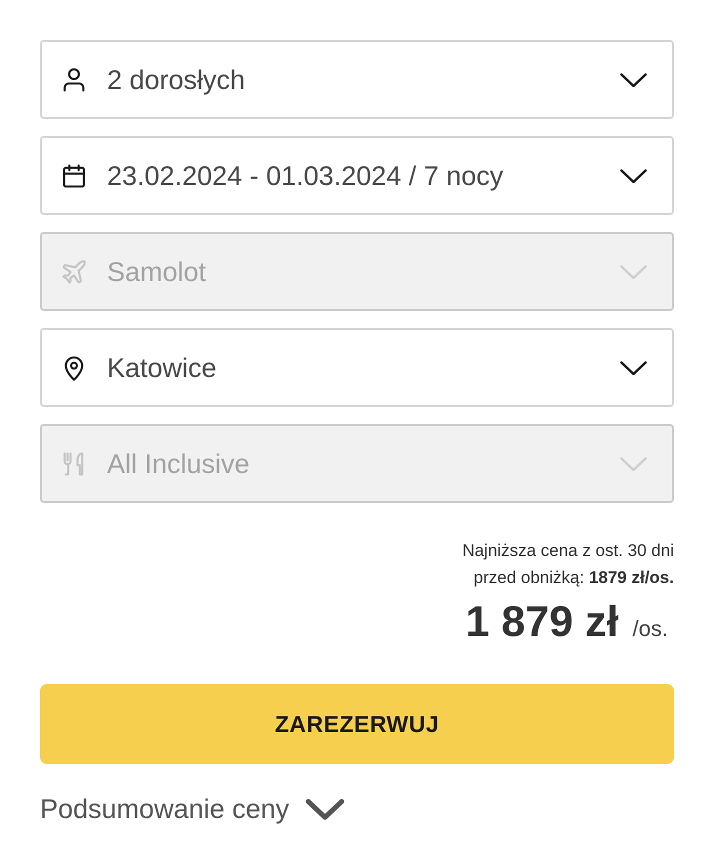  What do you see at coordinates (193, 809) in the screenshot?
I see `price-summary-toggle: Podsumowanie ceny` at bounding box center [193, 809].